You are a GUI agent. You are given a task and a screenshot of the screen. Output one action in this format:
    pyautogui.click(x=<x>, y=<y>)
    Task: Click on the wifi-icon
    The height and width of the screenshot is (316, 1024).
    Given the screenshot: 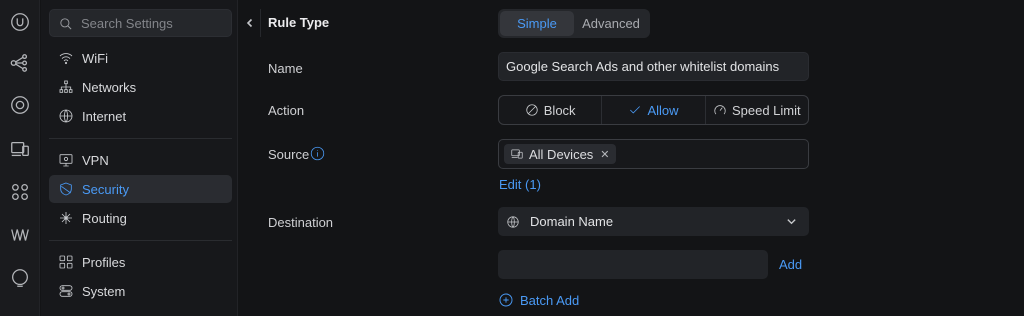 What is the action you would take?
    pyautogui.click(x=65, y=58)
    